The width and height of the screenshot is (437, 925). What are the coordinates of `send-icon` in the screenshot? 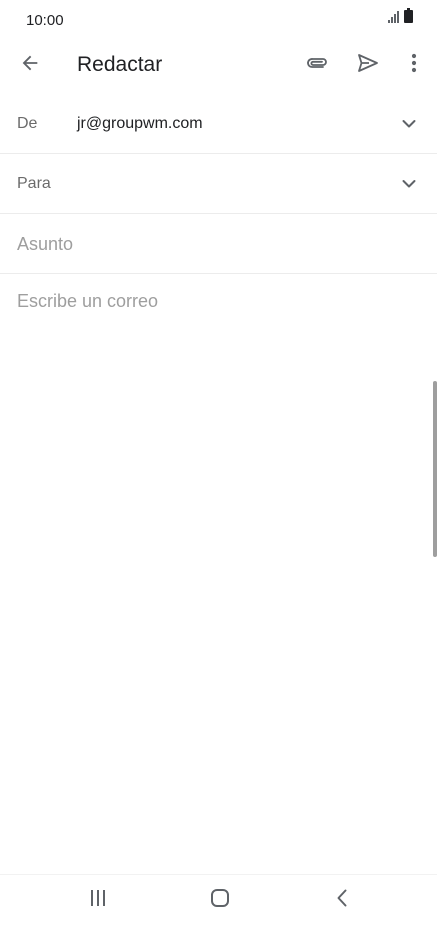 It's located at (368, 65).